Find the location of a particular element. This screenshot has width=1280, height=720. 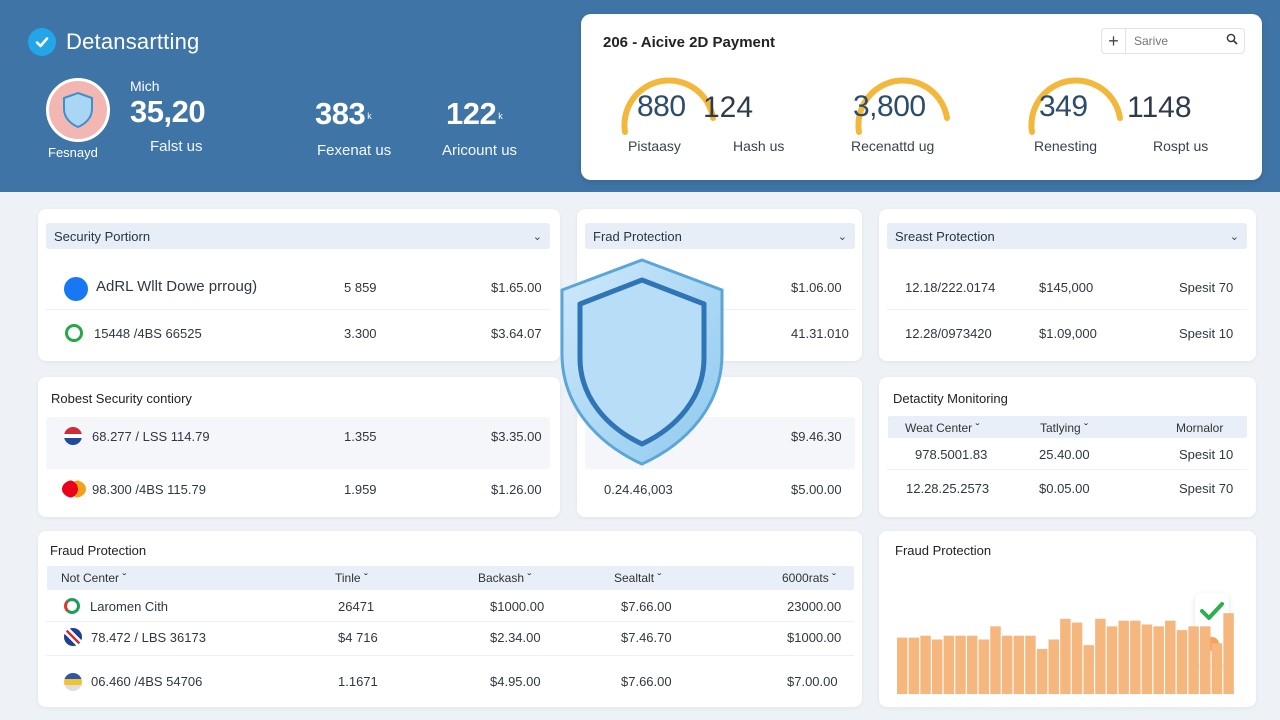

panel-title: Security Portiorn is located at coordinates (102, 236).